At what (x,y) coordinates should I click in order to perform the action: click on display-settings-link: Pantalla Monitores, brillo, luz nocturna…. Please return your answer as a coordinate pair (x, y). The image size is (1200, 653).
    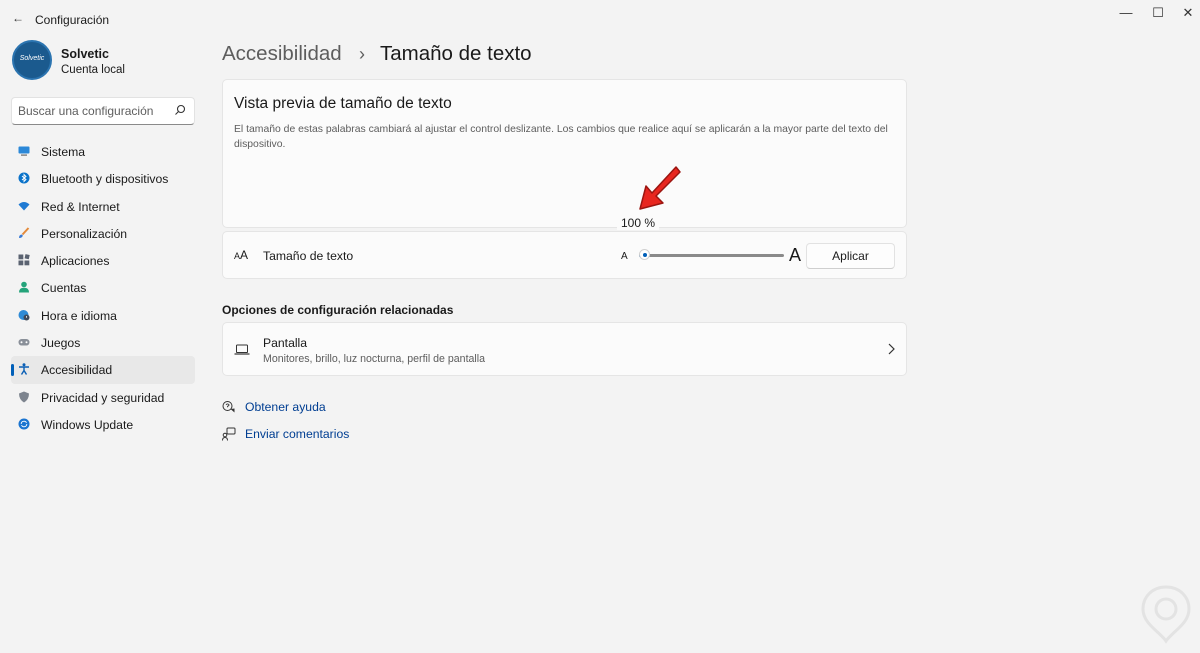
    Looking at the image, I should click on (564, 349).